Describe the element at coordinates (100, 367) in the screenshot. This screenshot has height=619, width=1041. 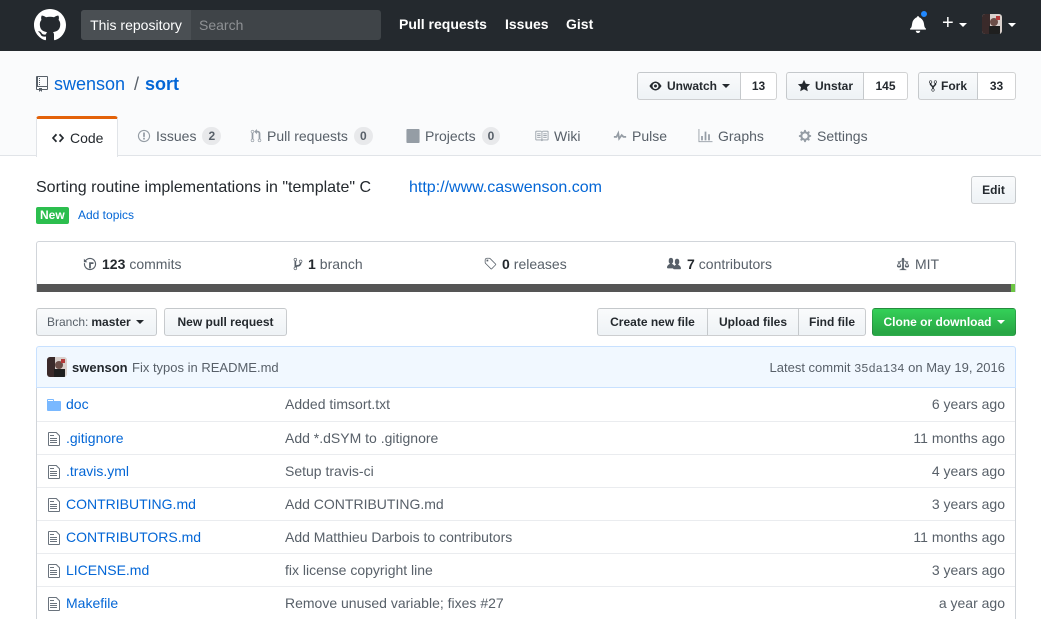
I see `commit-author-link: swenson` at that location.